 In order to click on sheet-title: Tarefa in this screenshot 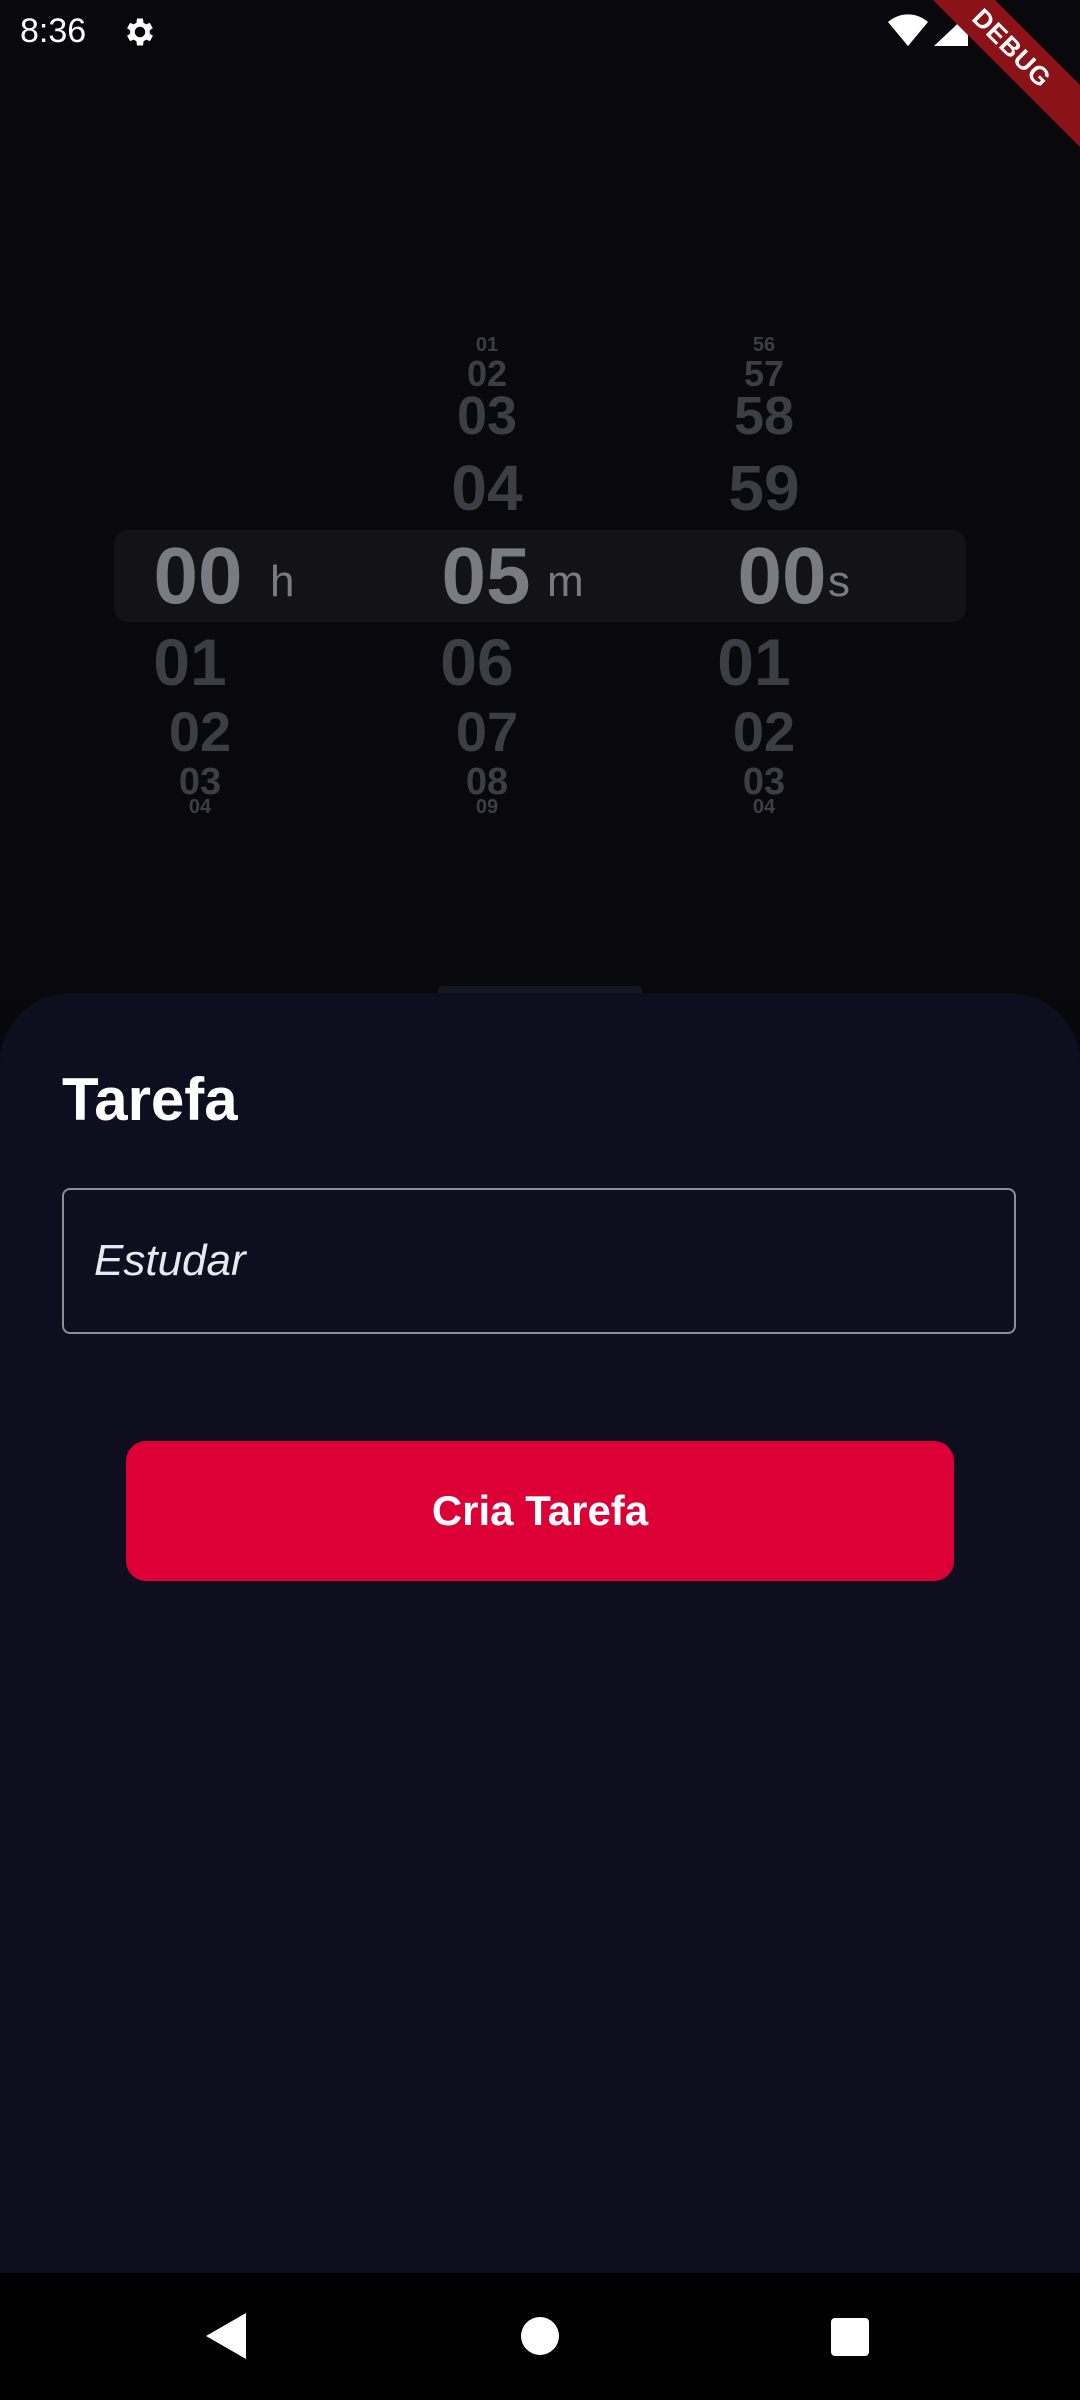, I will do `click(150, 1099)`.